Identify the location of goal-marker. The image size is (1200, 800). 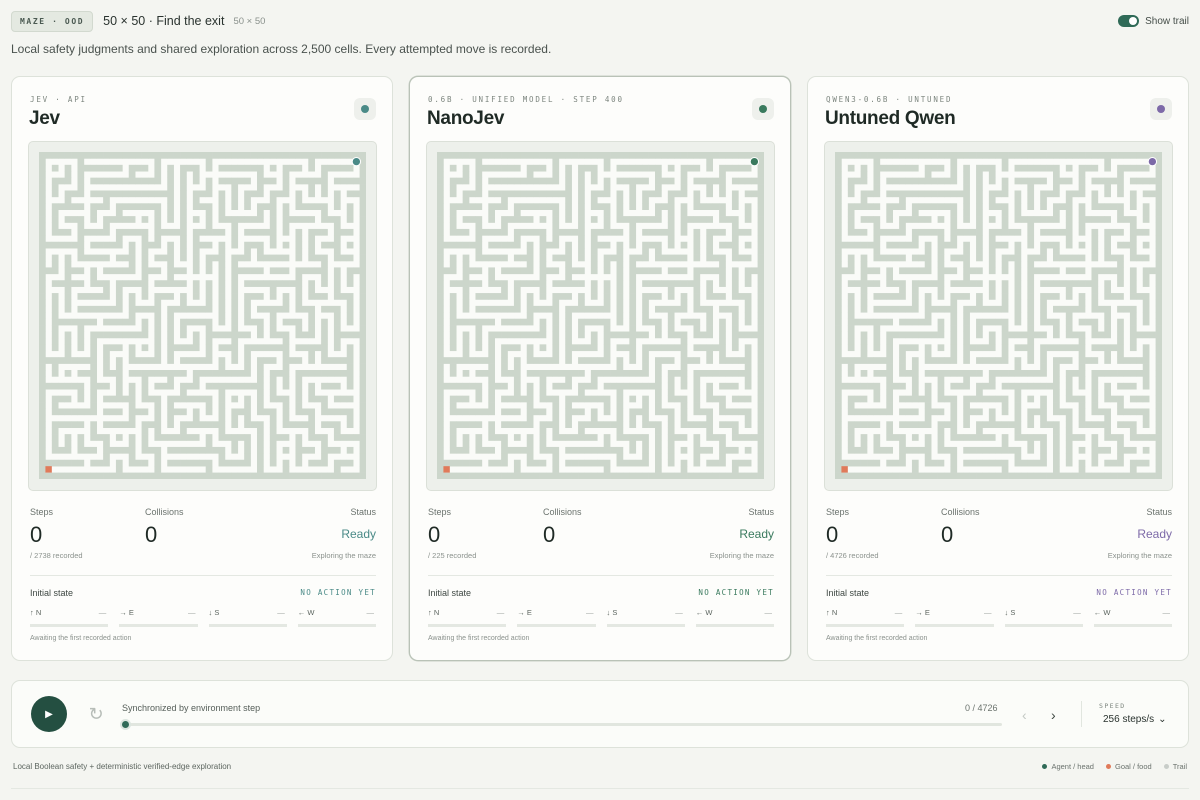
(48, 469).